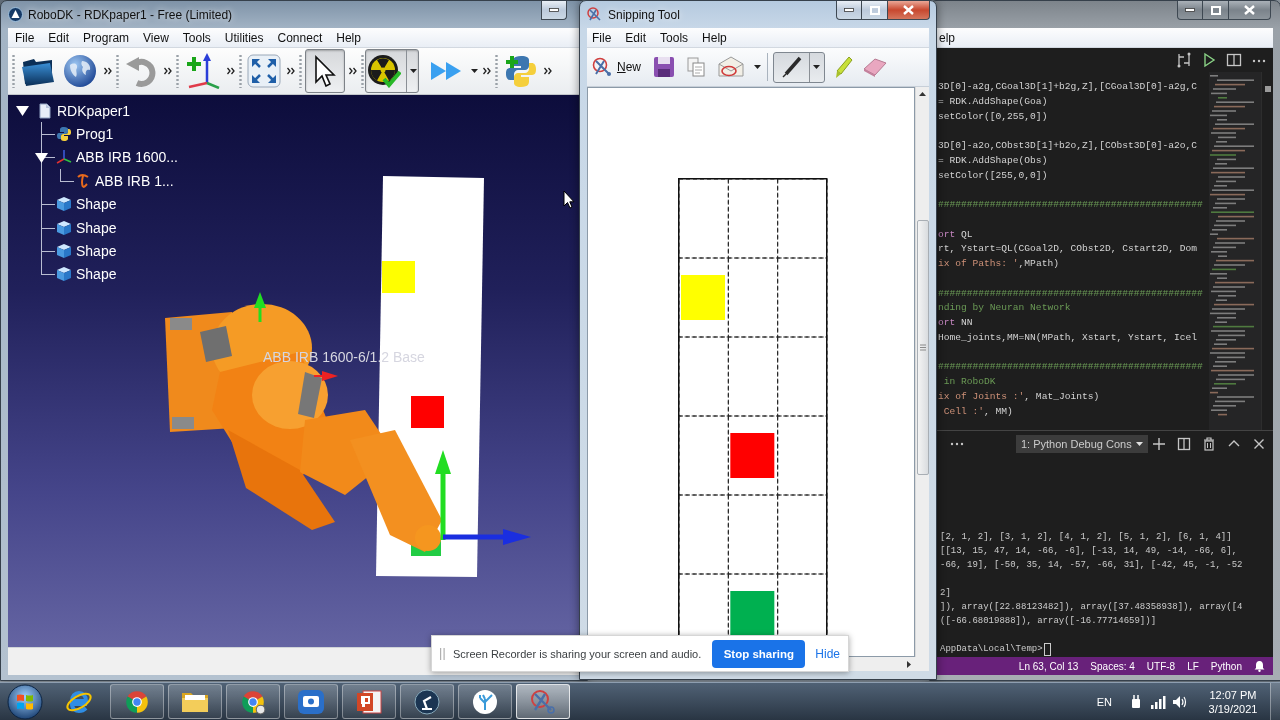  I want to click on compare-icon, so click(1184, 60).